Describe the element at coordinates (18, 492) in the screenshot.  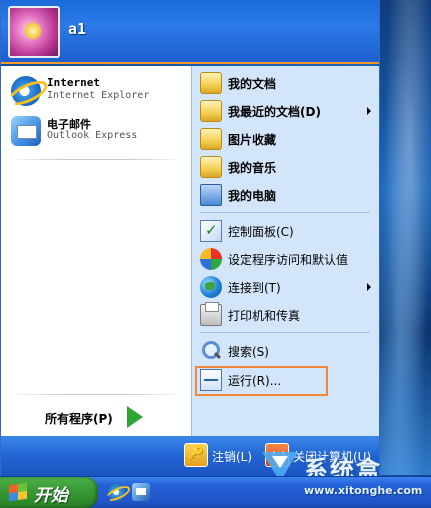
I see `windows-flag-icon` at that location.